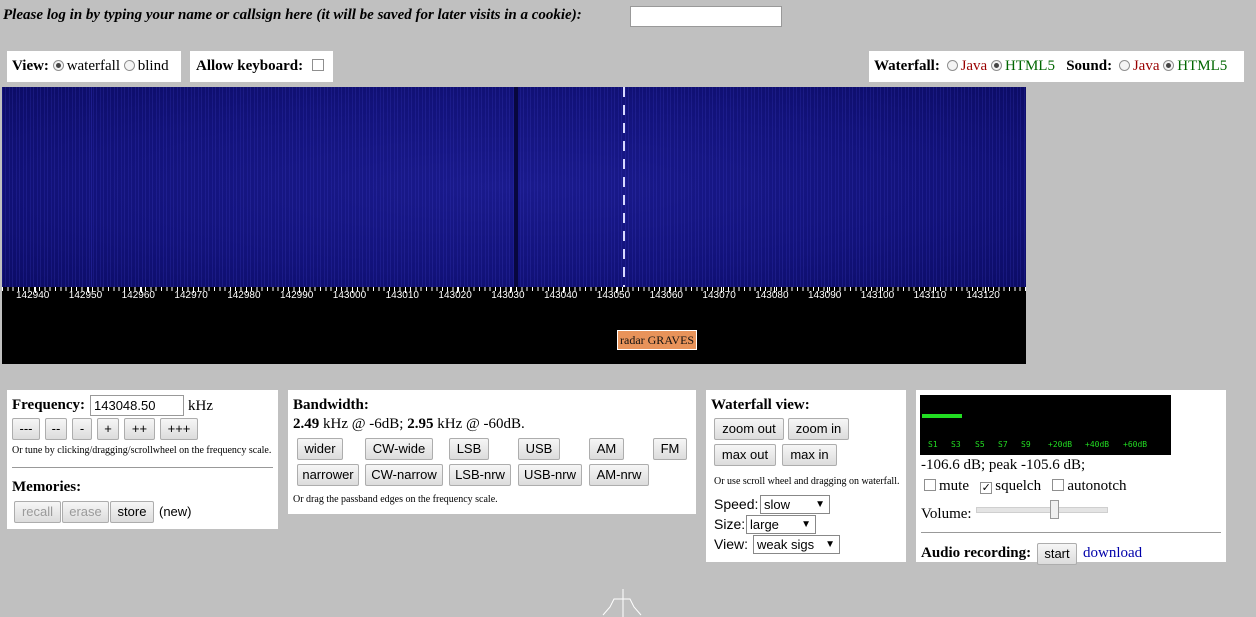 The height and width of the screenshot is (617, 1256). Describe the element at coordinates (749, 429) in the screenshot. I see `zoom-out-button: zoom out` at that location.